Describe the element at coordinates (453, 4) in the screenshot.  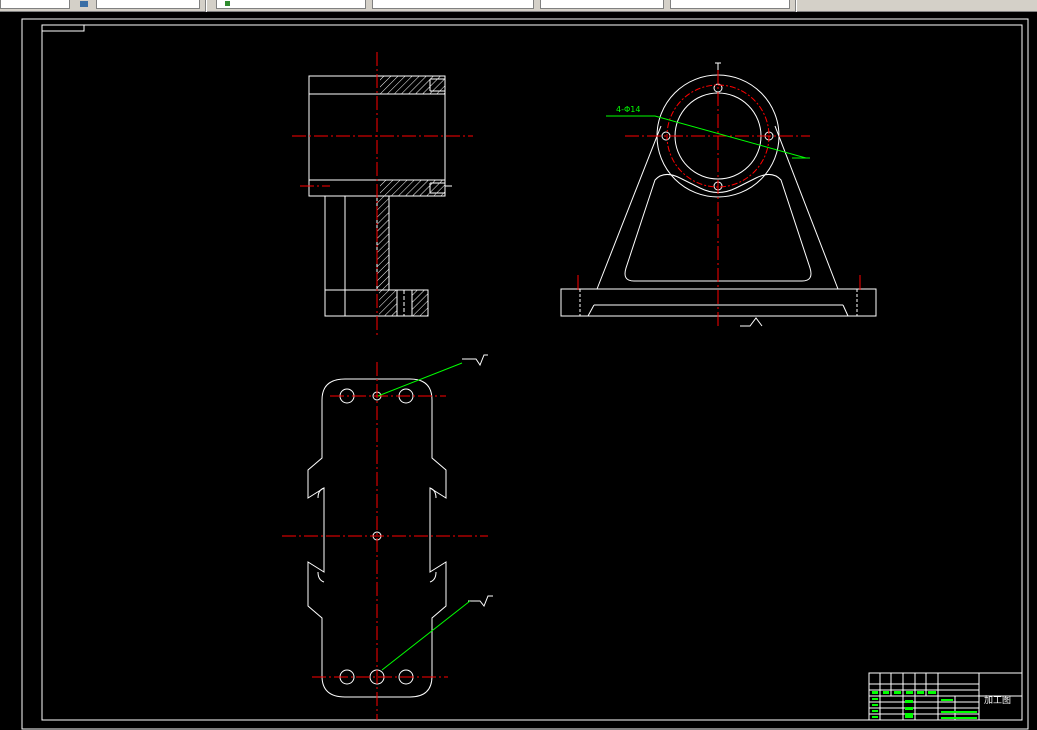
I see `linetype-select` at that location.